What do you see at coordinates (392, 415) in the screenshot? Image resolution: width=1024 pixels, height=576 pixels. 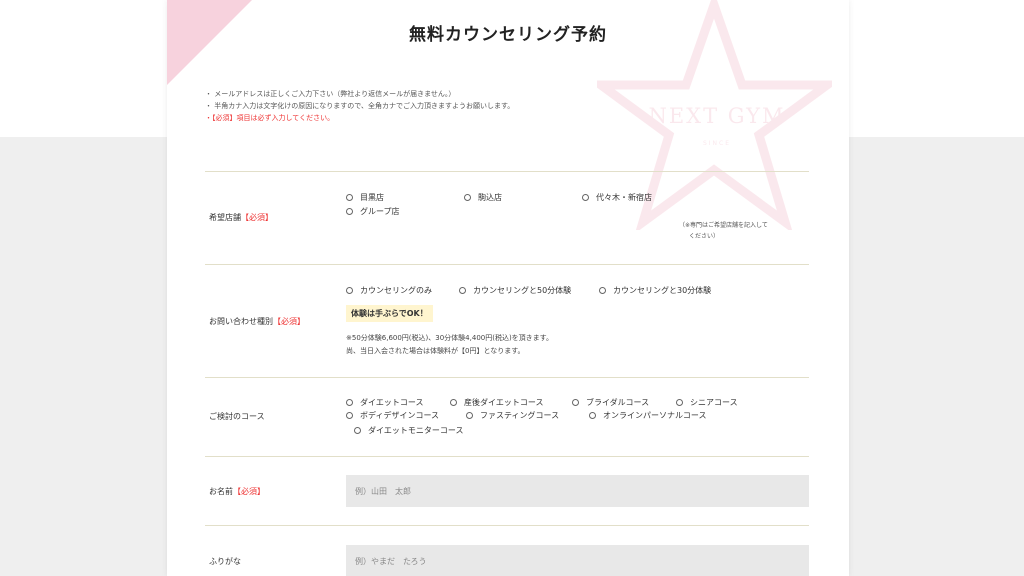 I see `radio-course-body-design: ボディデザインコース` at bounding box center [392, 415].